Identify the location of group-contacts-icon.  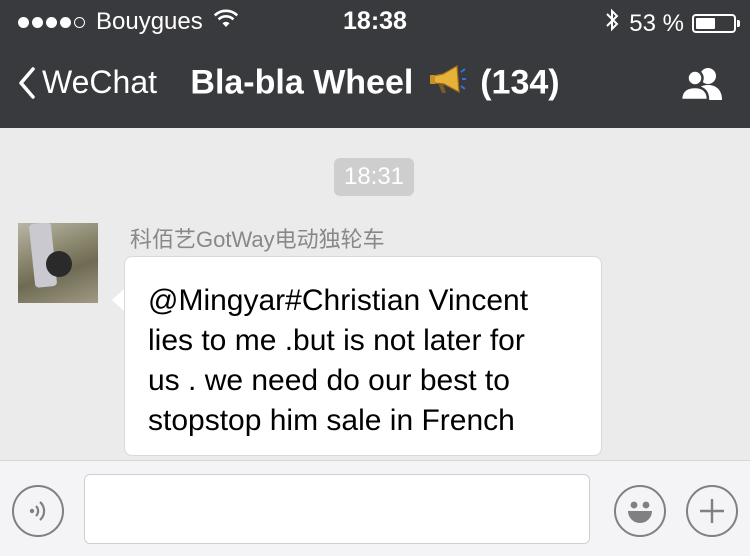
(700, 85).